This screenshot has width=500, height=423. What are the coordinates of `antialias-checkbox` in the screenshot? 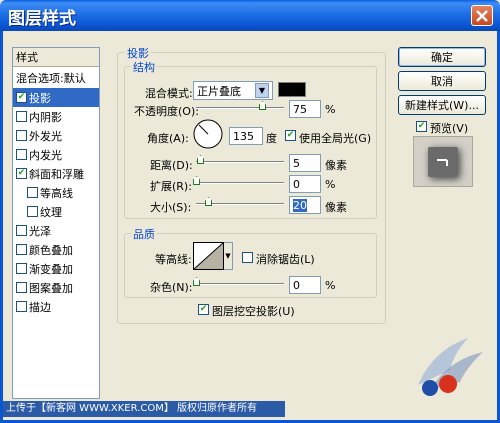 It's located at (247, 257).